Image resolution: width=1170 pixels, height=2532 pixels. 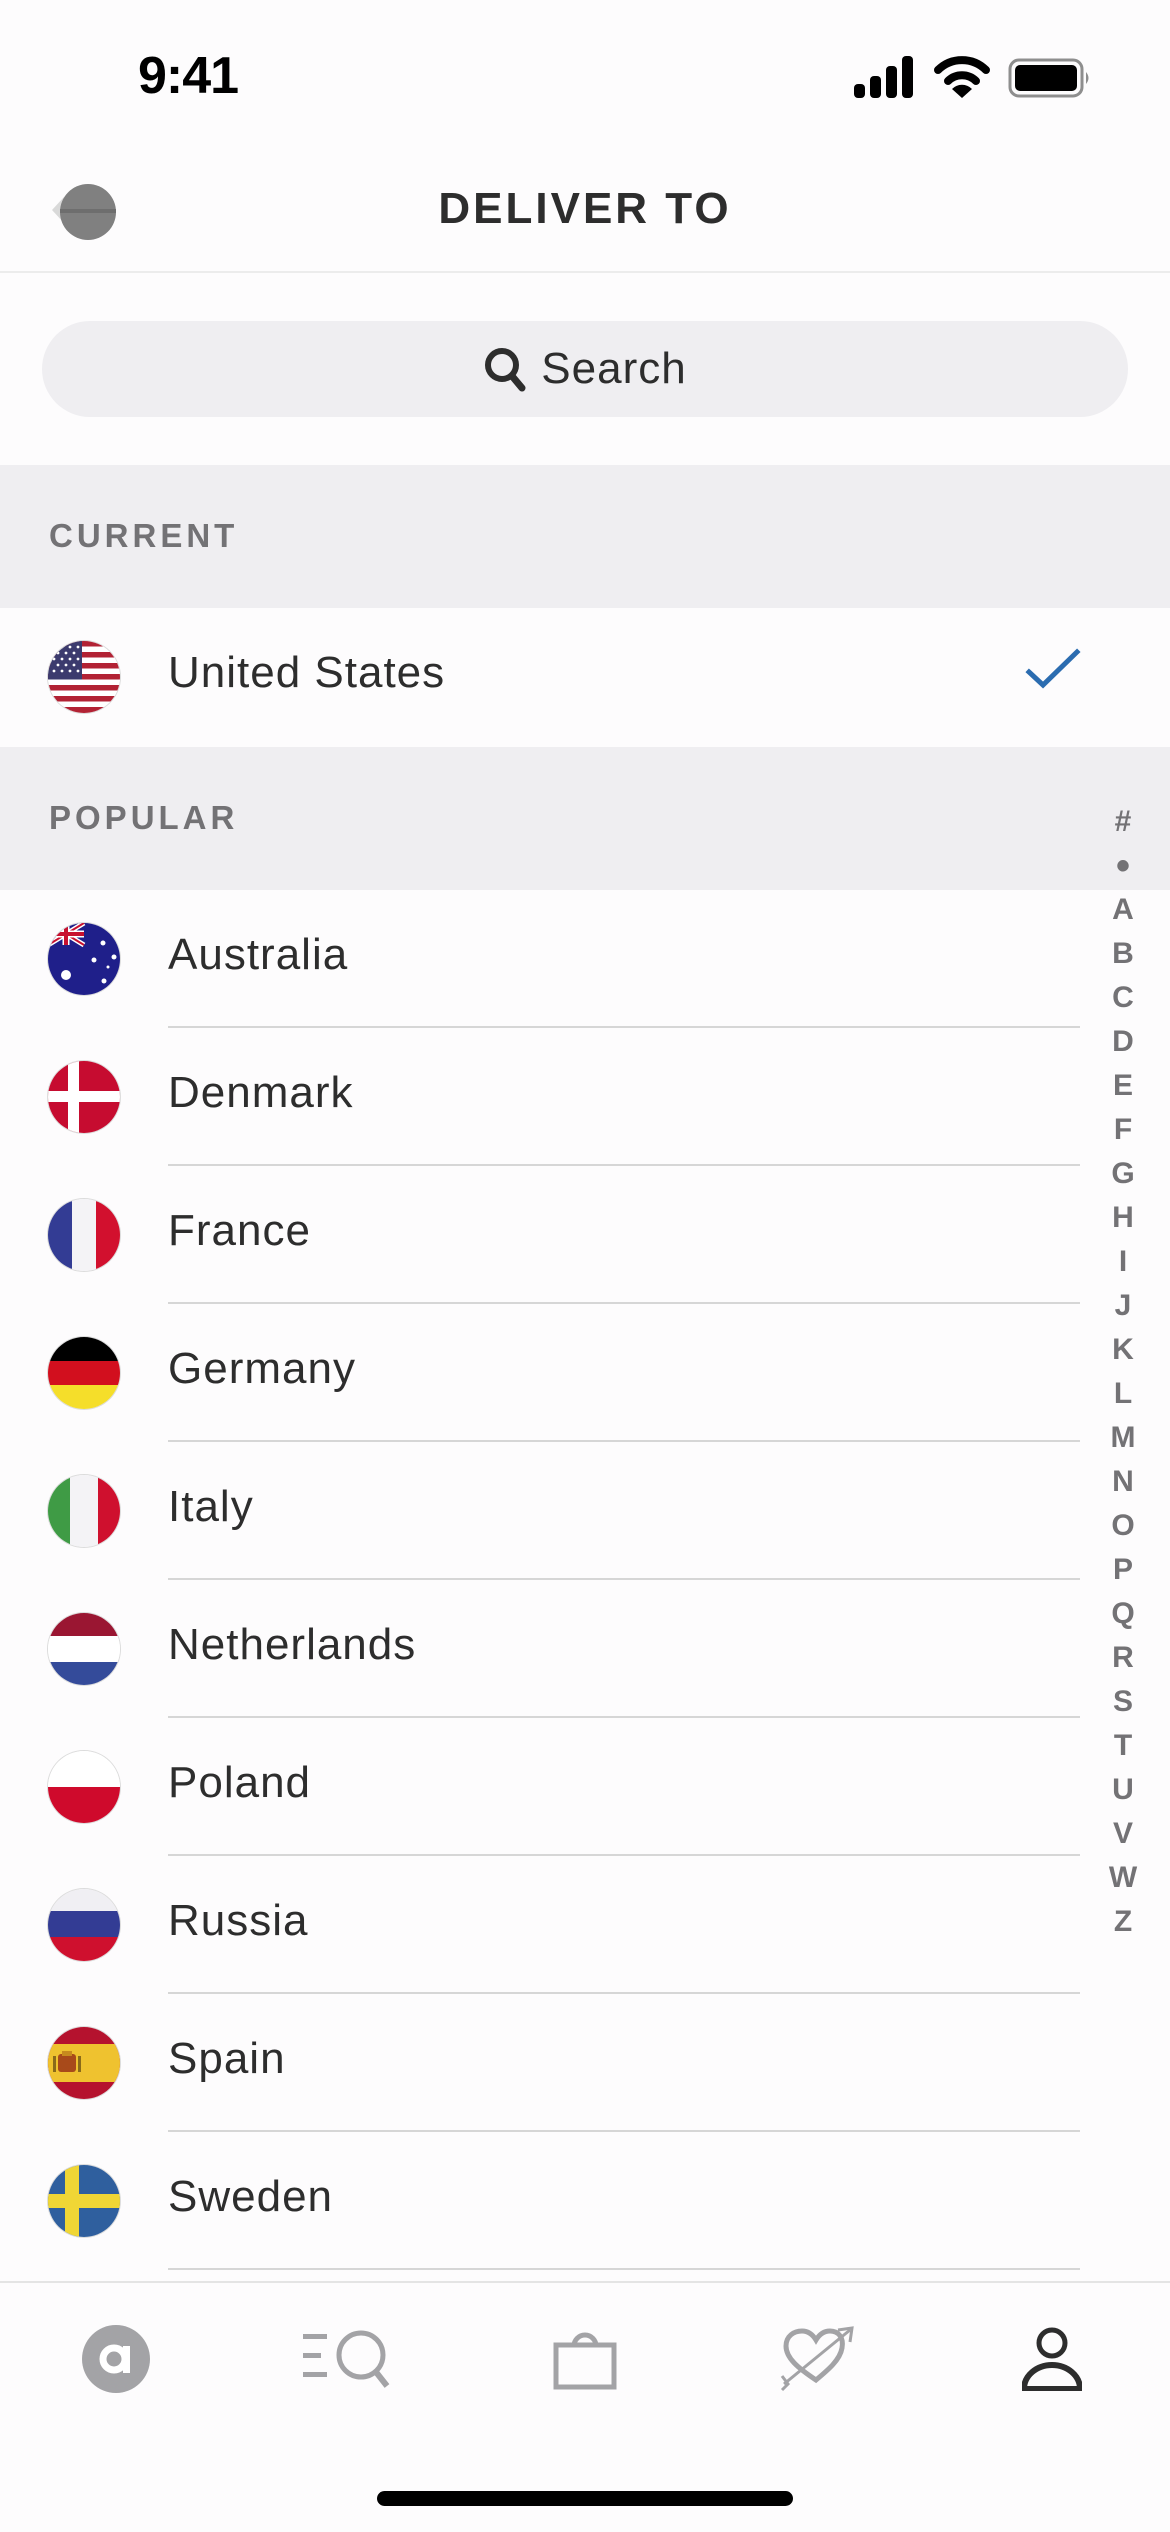 I want to click on index-letter: Z, so click(x=1123, y=1922).